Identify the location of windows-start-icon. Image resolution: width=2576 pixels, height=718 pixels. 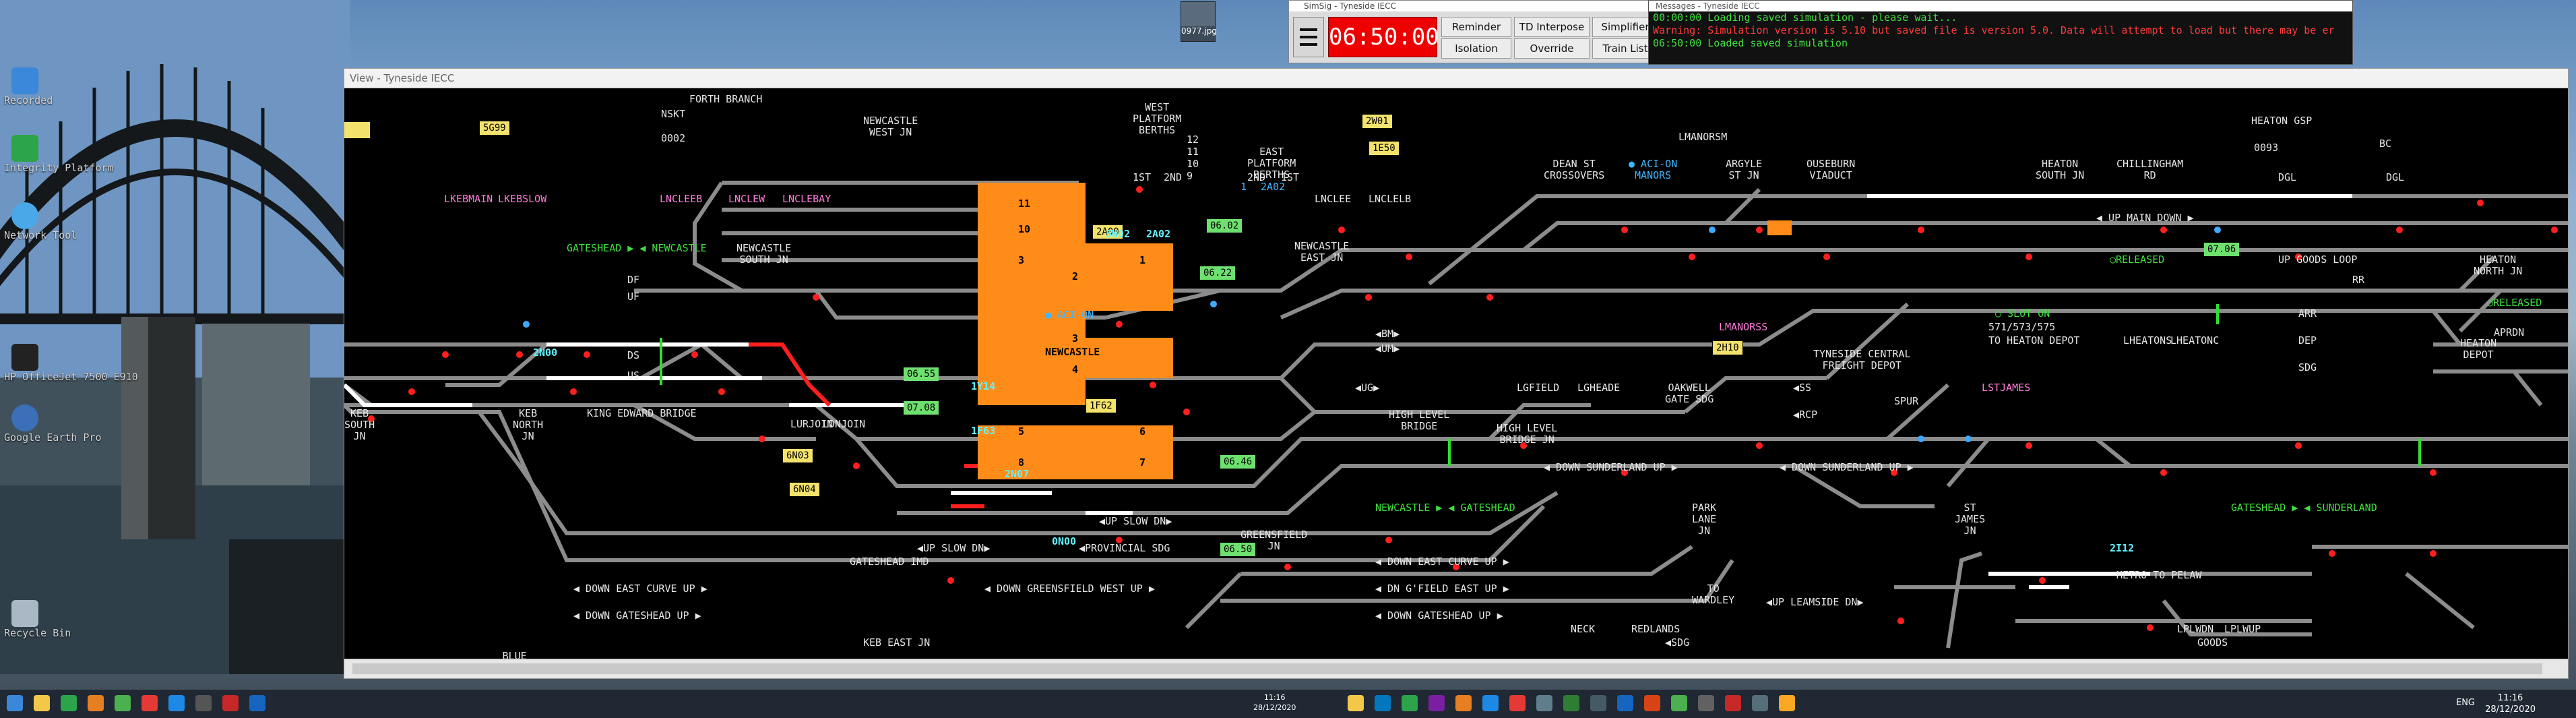
(15, 703).